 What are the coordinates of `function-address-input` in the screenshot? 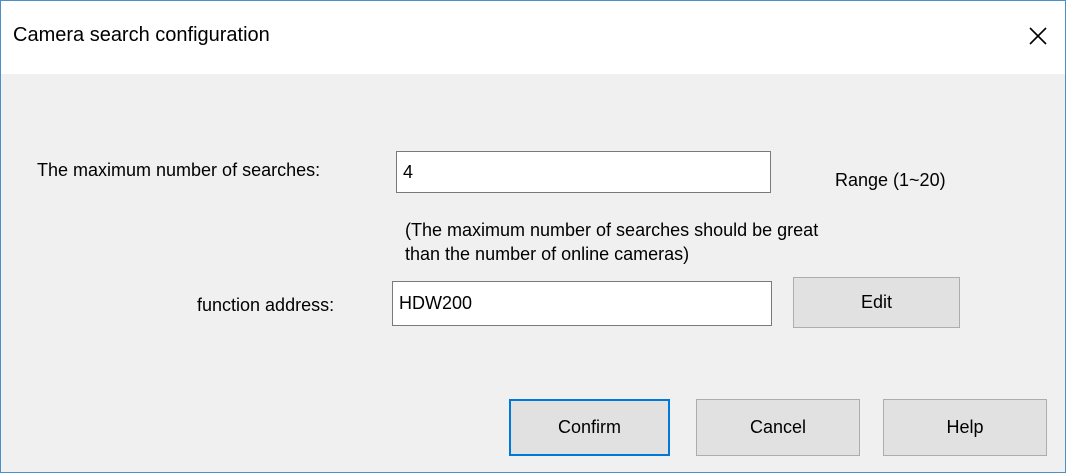 It's located at (582, 303).